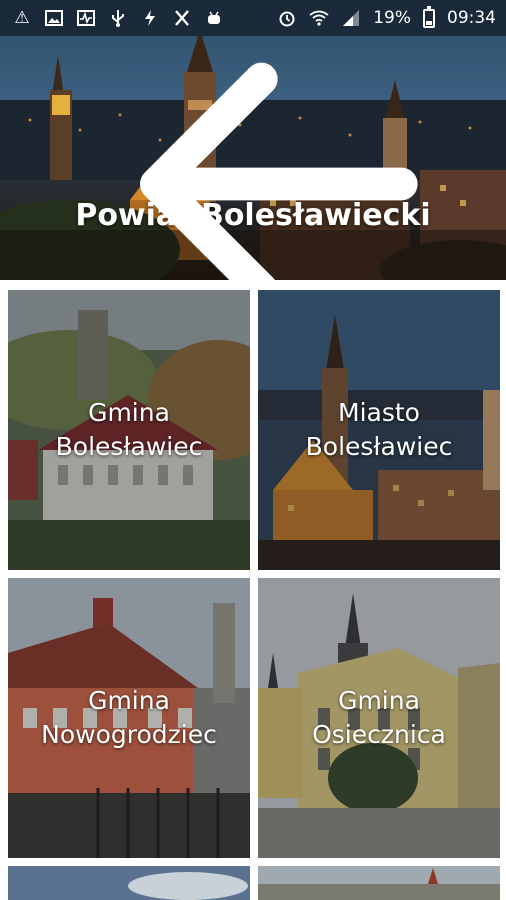  Describe the element at coordinates (392, 18) in the screenshot. I see `battery-percent: 19%` at that location.